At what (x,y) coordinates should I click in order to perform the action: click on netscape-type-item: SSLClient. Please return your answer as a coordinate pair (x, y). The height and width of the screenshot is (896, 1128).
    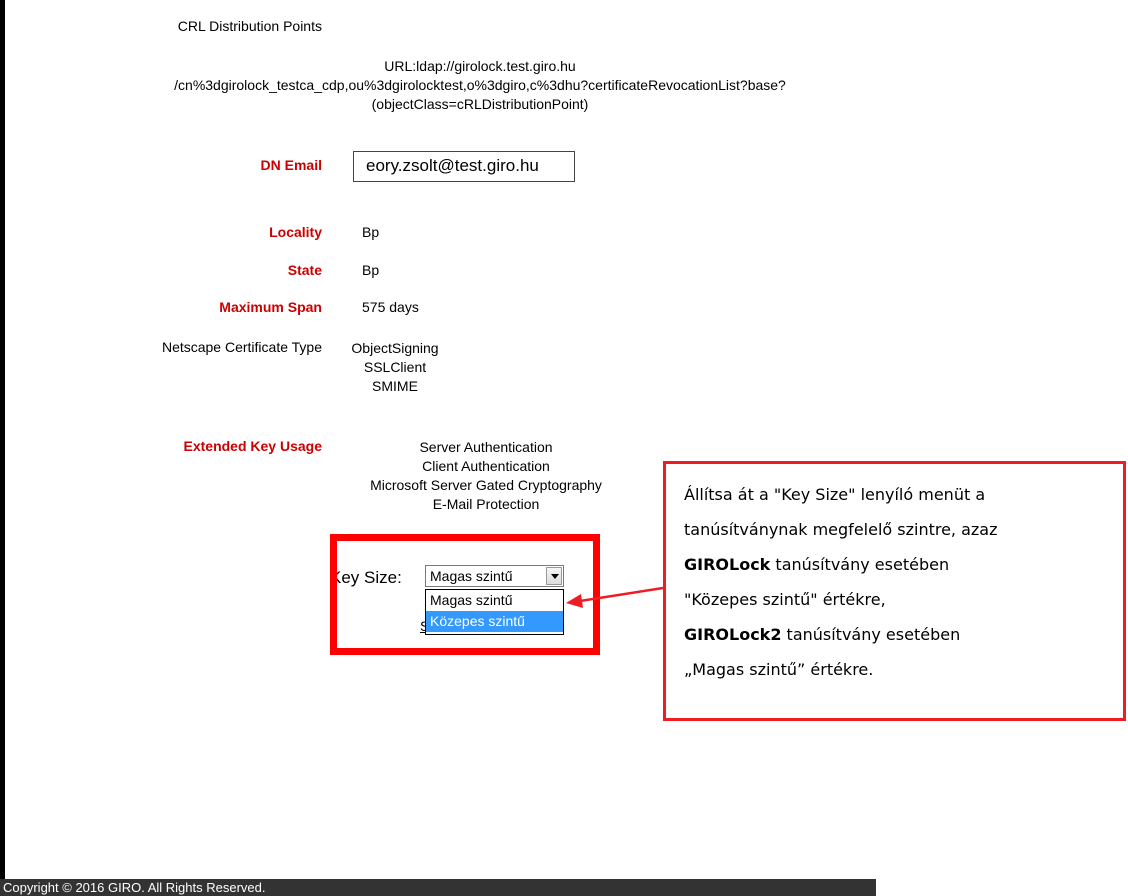
    Looking at the image, I should click on (395, 367).